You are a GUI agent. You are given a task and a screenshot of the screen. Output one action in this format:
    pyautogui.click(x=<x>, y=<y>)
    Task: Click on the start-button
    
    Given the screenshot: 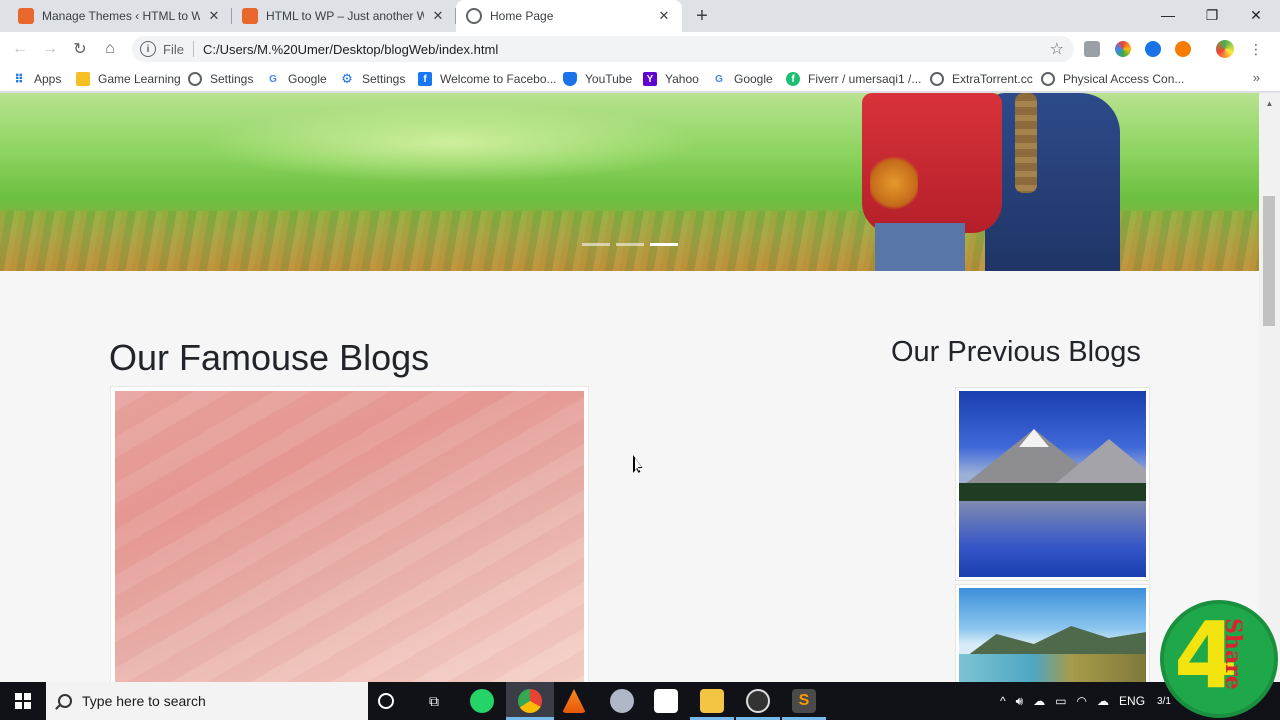 What is the action you would take?
    pyautogui.click(x=23, y=701)
    